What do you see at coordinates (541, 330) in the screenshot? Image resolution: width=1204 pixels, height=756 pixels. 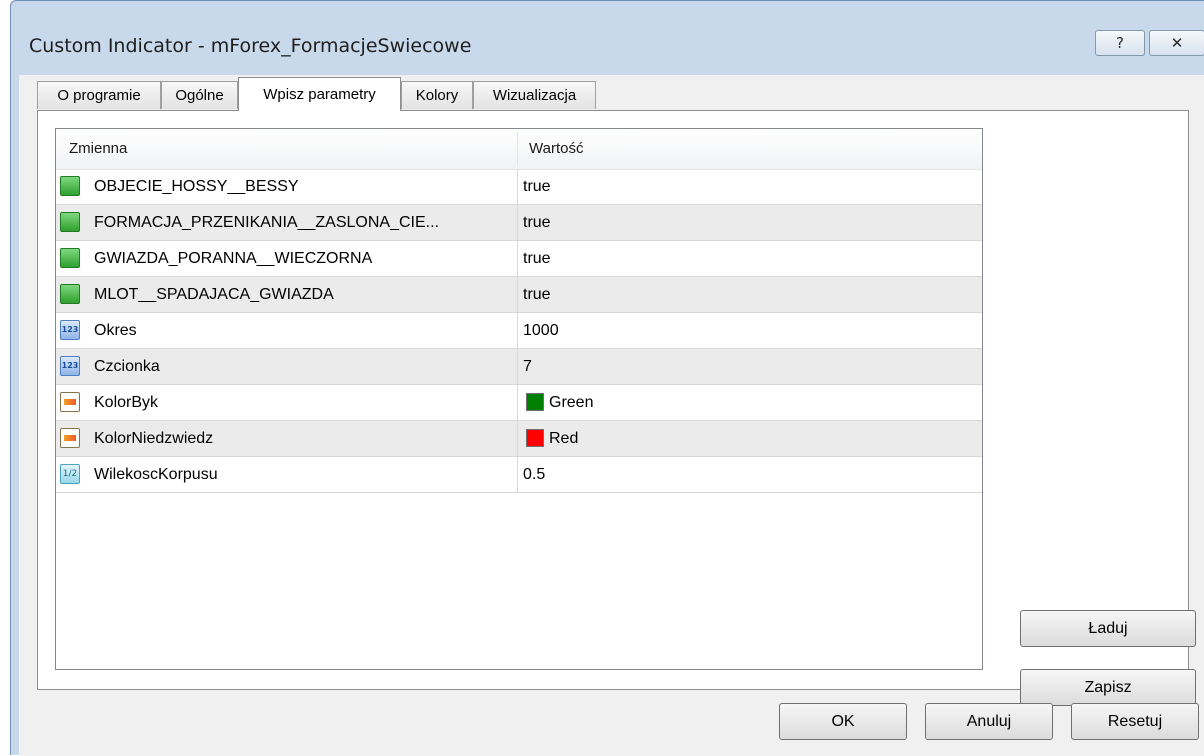 I see `row-value: 1000` at bounding box center [541, 330].